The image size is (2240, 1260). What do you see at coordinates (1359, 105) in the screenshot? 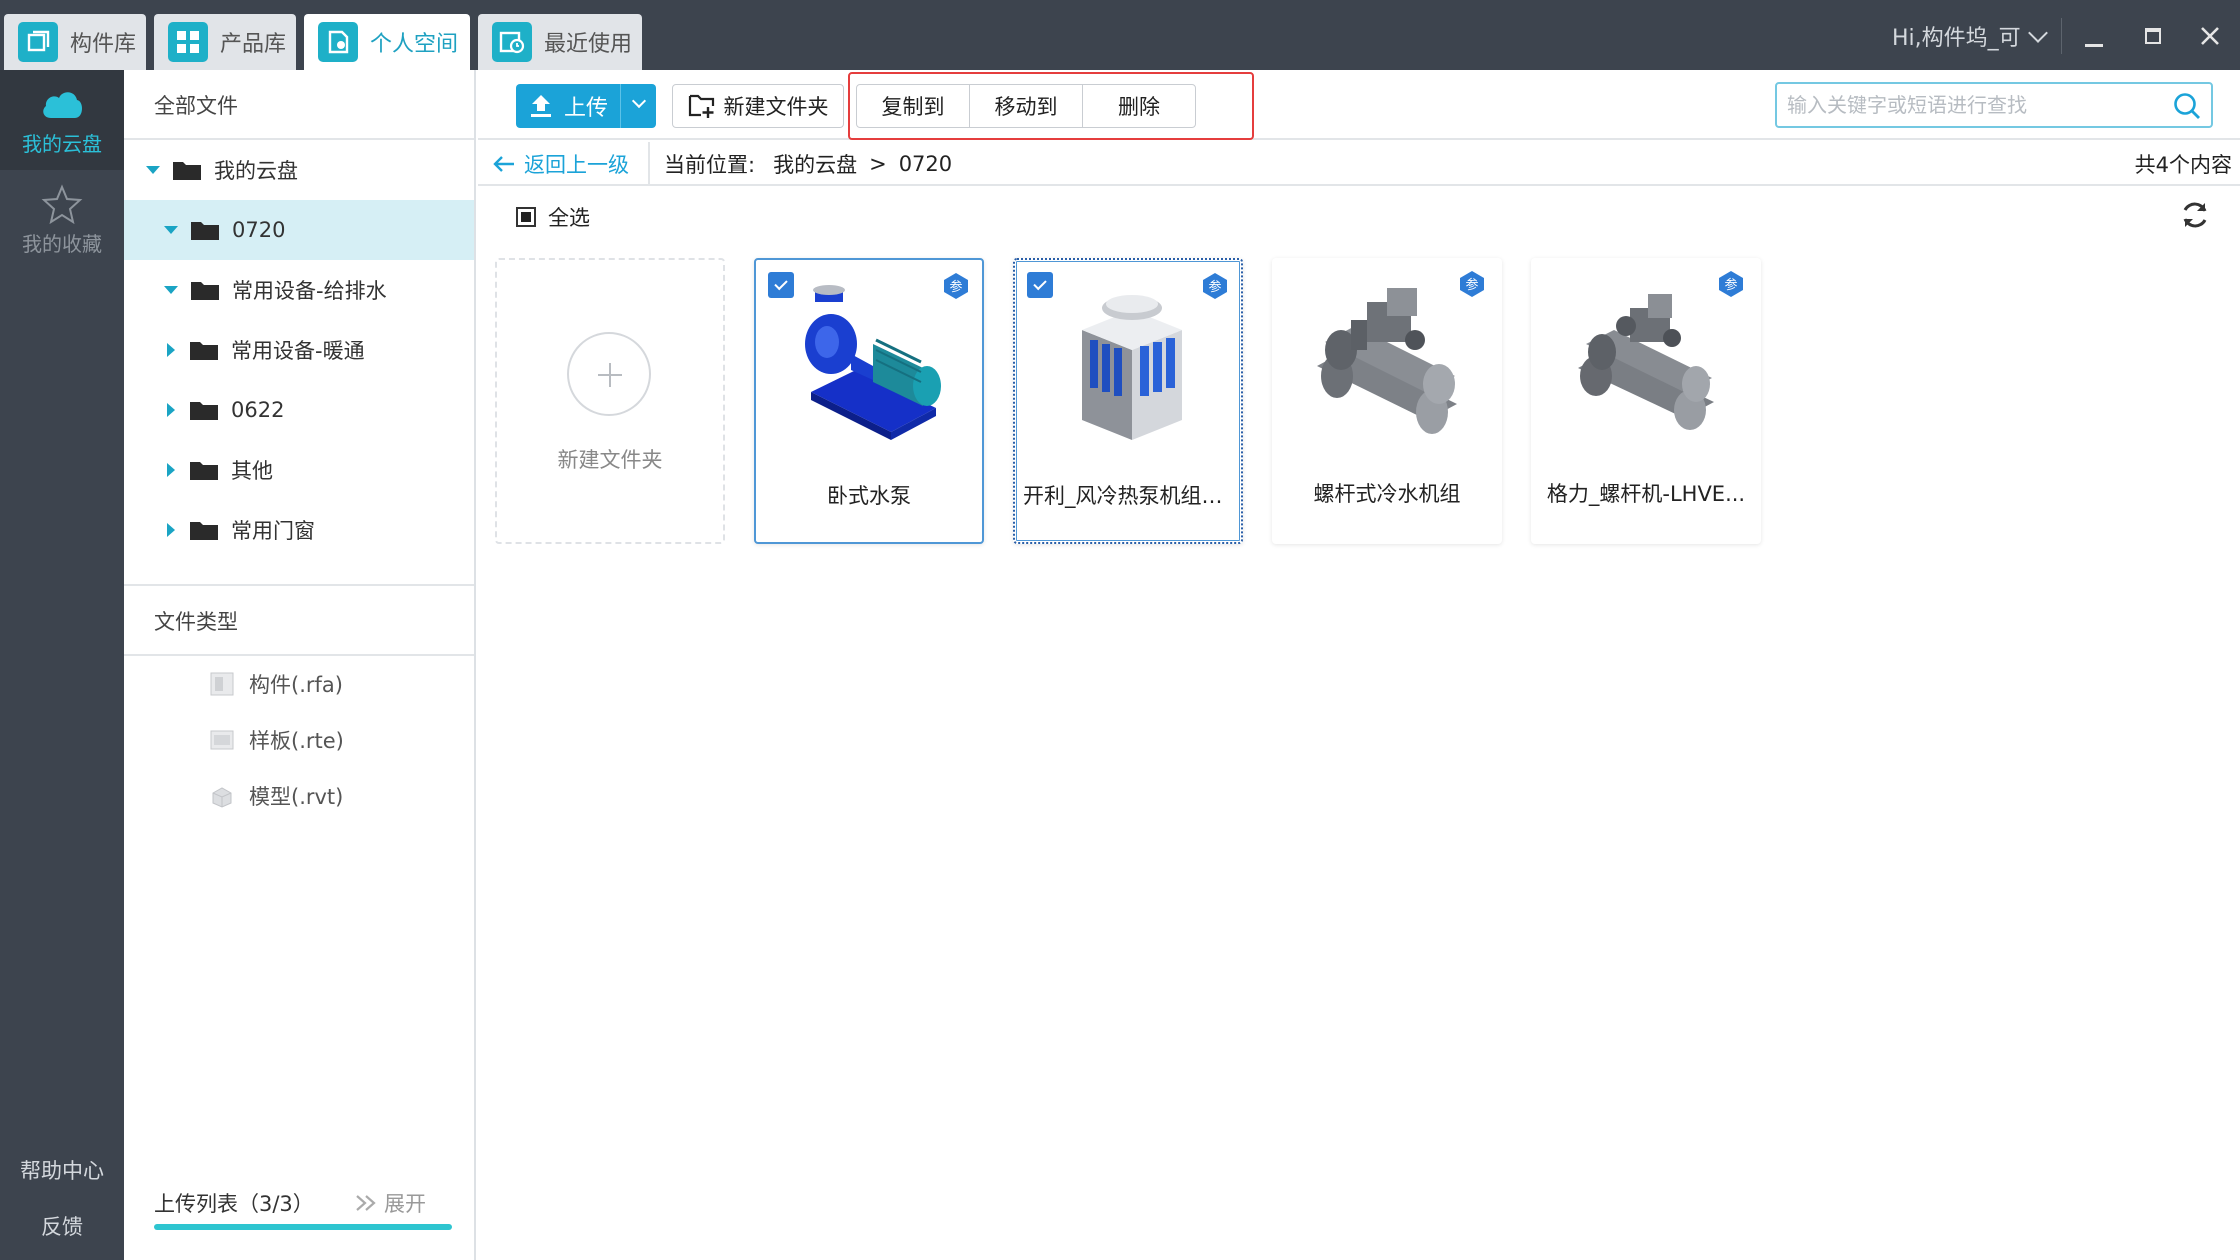
I see `toolbar: 上传 新建文件夹 复制到 移动到 删除` at bounding box center [1359, 105].